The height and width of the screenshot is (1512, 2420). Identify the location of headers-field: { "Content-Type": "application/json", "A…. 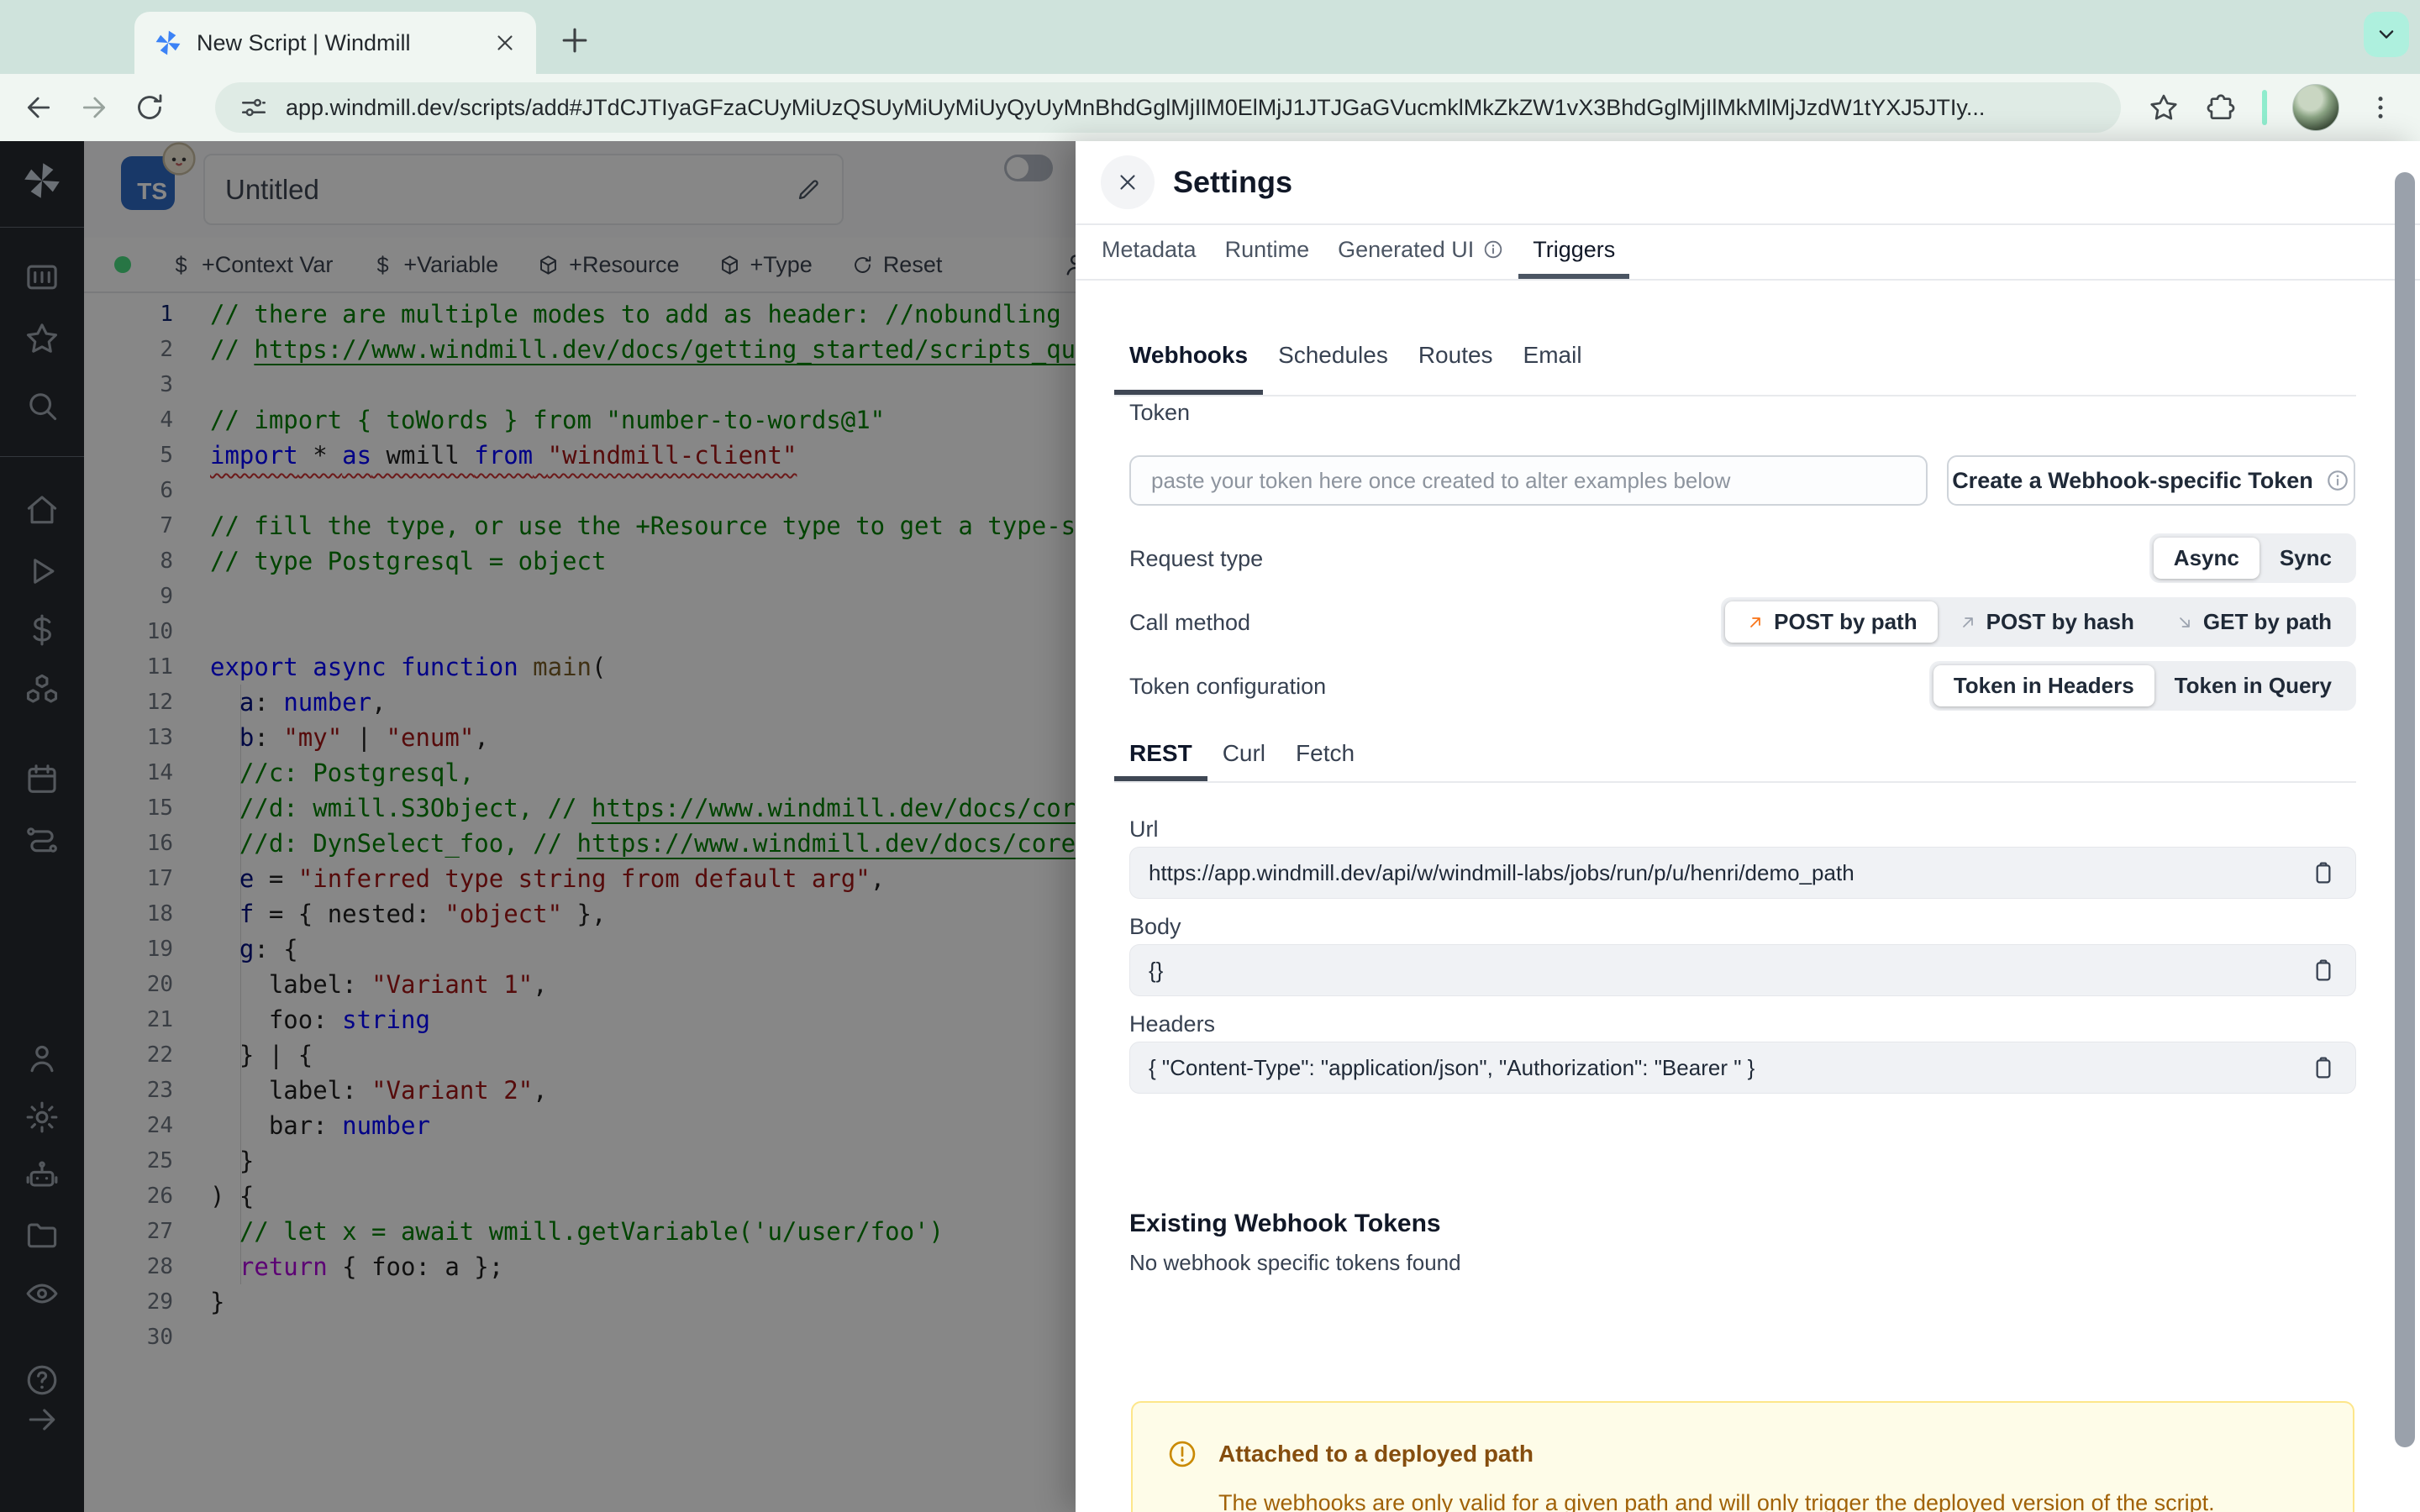
(1742, 1068).